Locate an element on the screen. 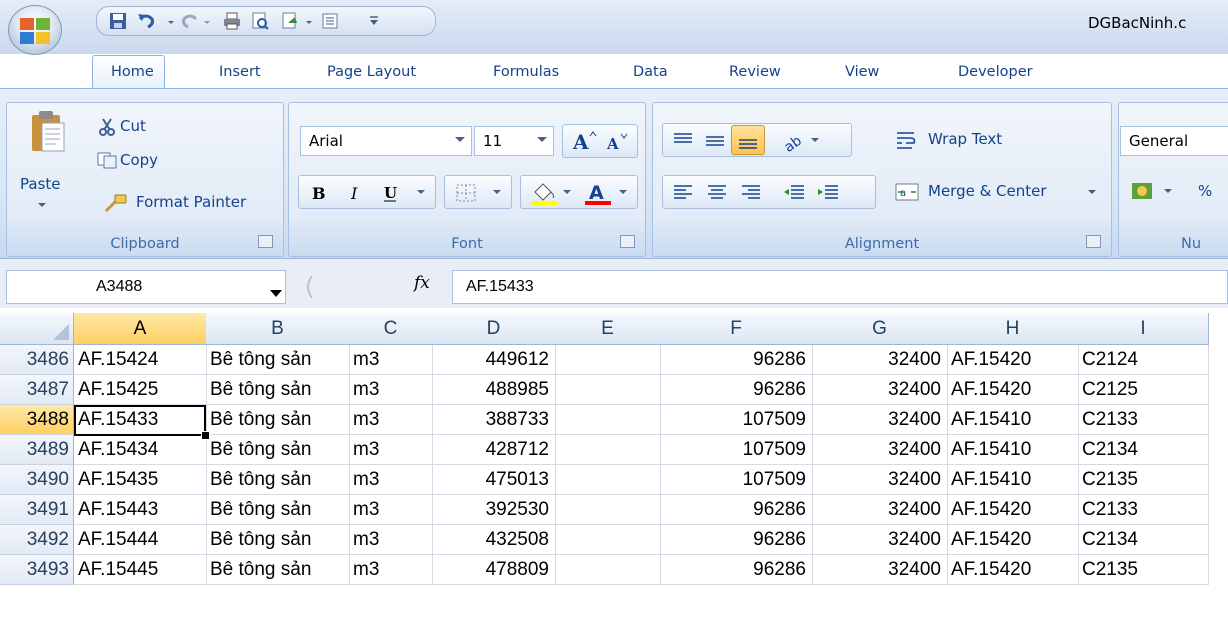  print-preview-icon is located at coordinates (260, 21).